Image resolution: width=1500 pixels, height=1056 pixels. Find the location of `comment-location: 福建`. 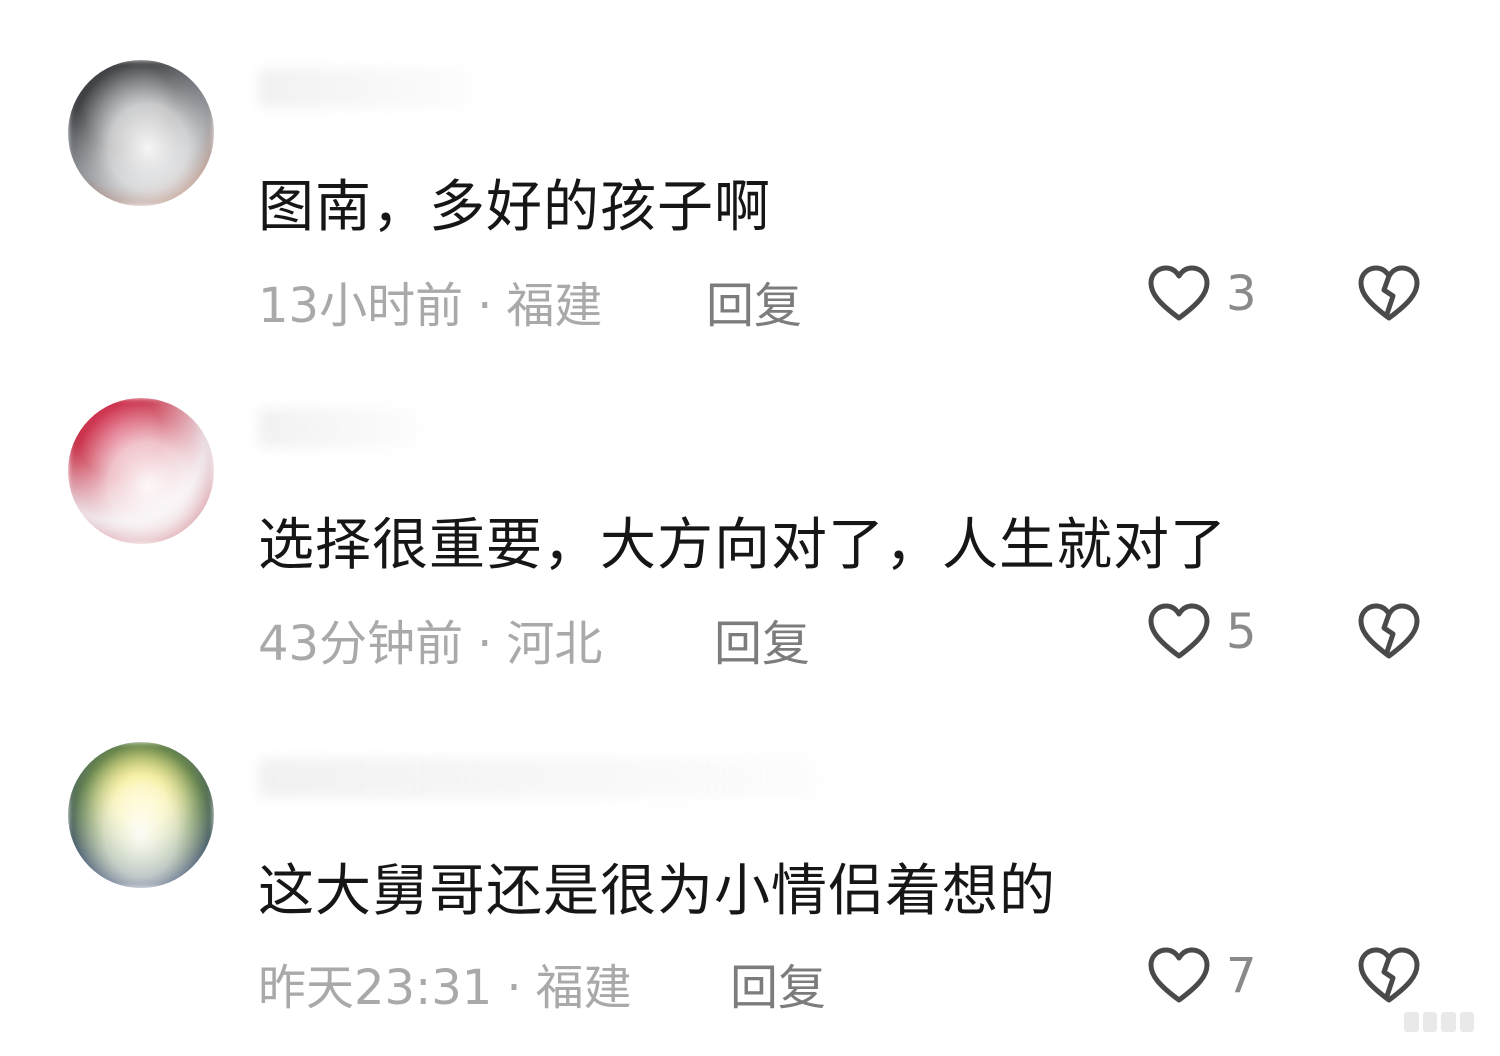

comment-location: 福建 is located at coordinates (583, 988).